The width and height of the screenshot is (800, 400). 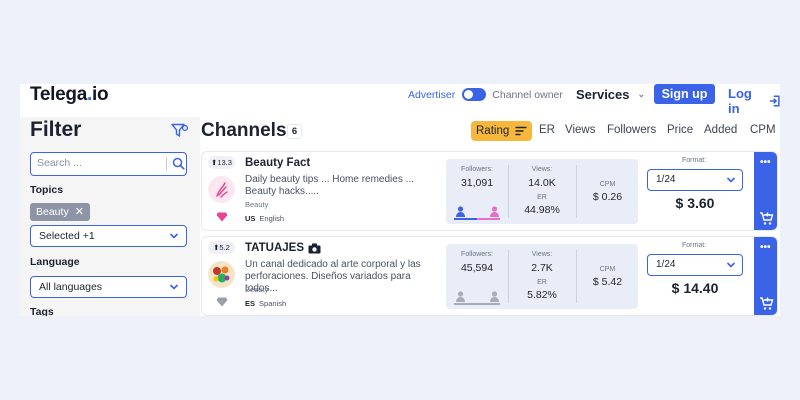 I want to click on er-value: 44.98%, so click(x=542, y=210).